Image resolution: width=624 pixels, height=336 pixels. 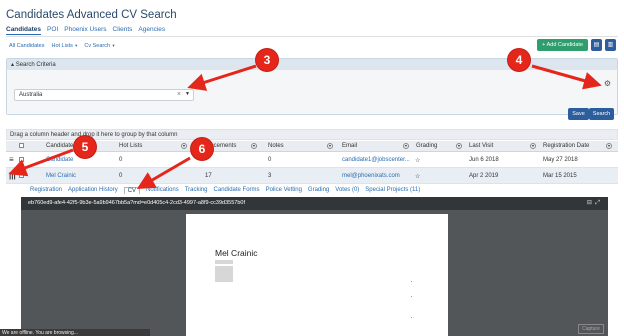 What do you see at coordinates (202, 149) in the screenshot?
I see `callout-6: 6` at bounding box center [202, 149].